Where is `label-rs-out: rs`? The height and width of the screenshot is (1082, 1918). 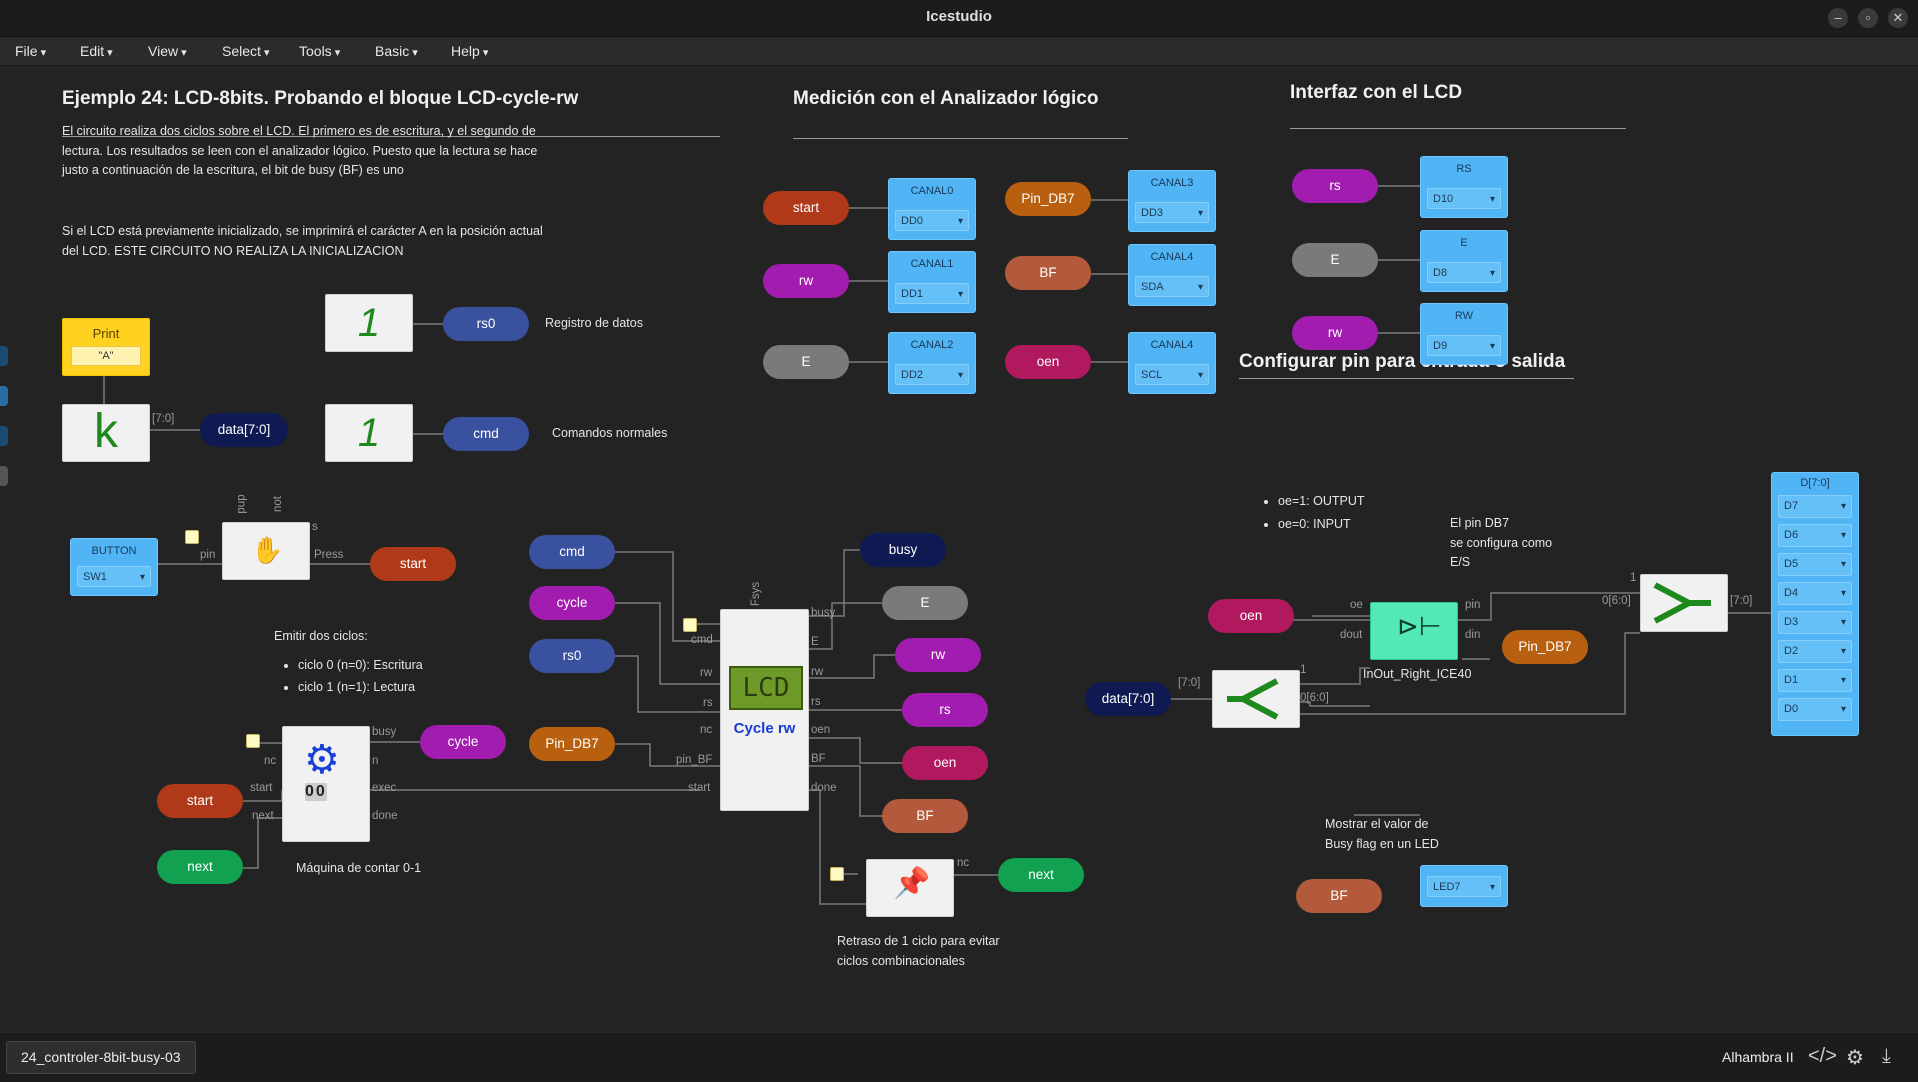
label-rs-out: rs is located at coordinates (945, 710).